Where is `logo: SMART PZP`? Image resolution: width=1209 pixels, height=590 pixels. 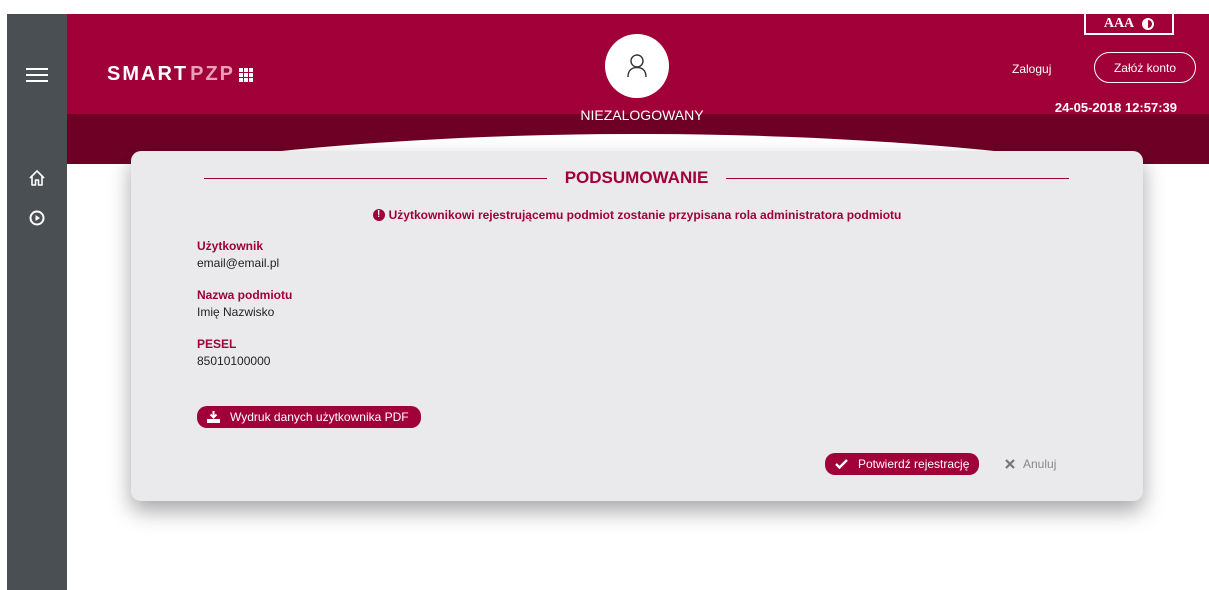 logo: SMART PZP is located at coordinates (180, 74).